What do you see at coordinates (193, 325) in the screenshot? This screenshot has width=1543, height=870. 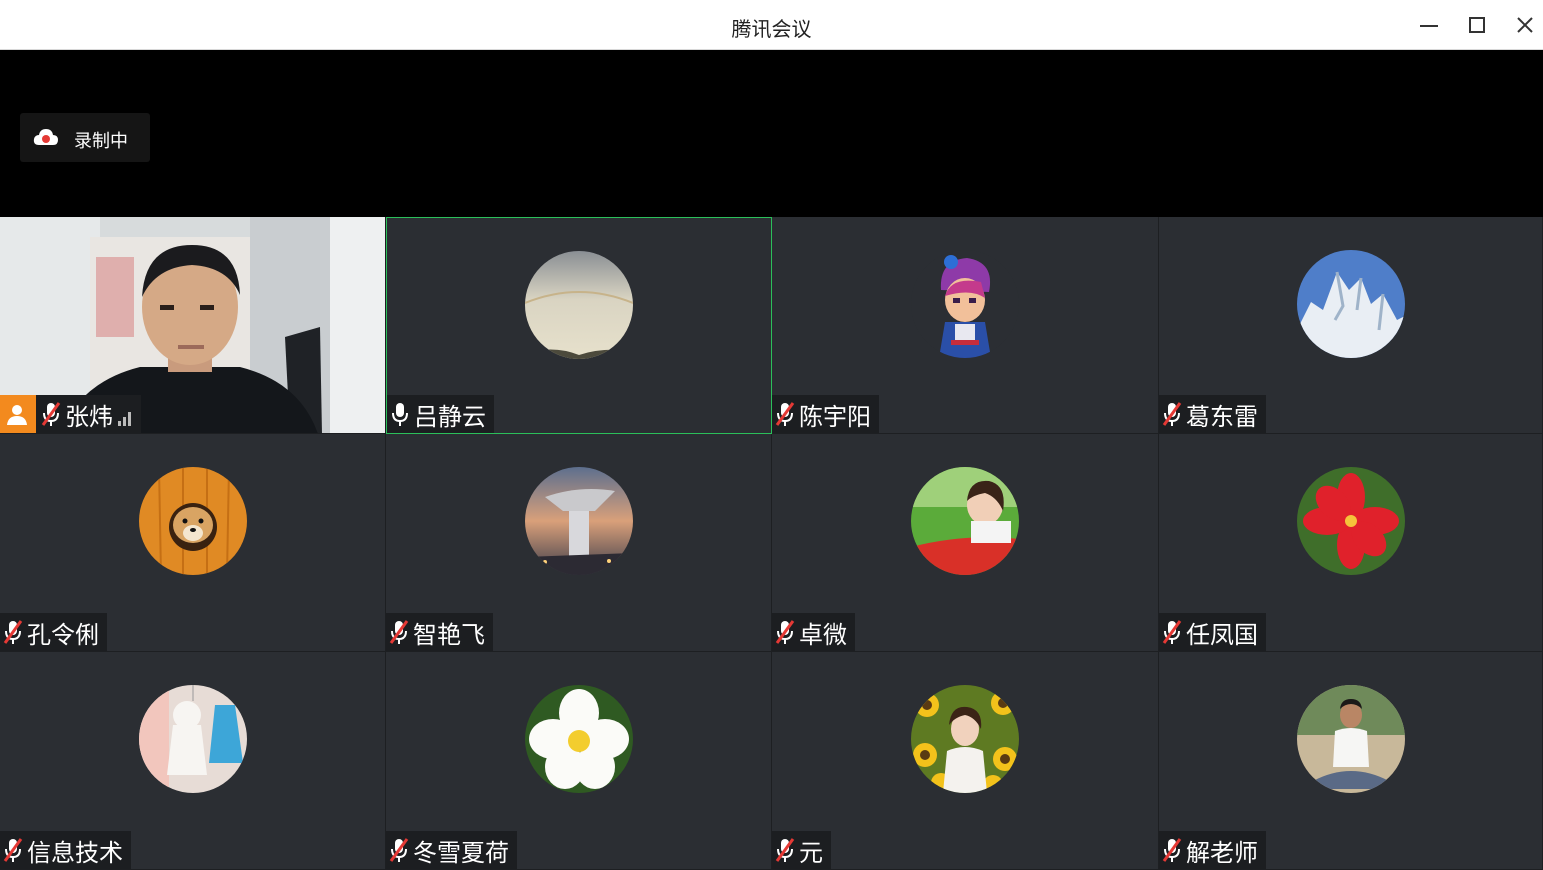 I see `participant-tile: 张炜` at bounding box center [193, 325].